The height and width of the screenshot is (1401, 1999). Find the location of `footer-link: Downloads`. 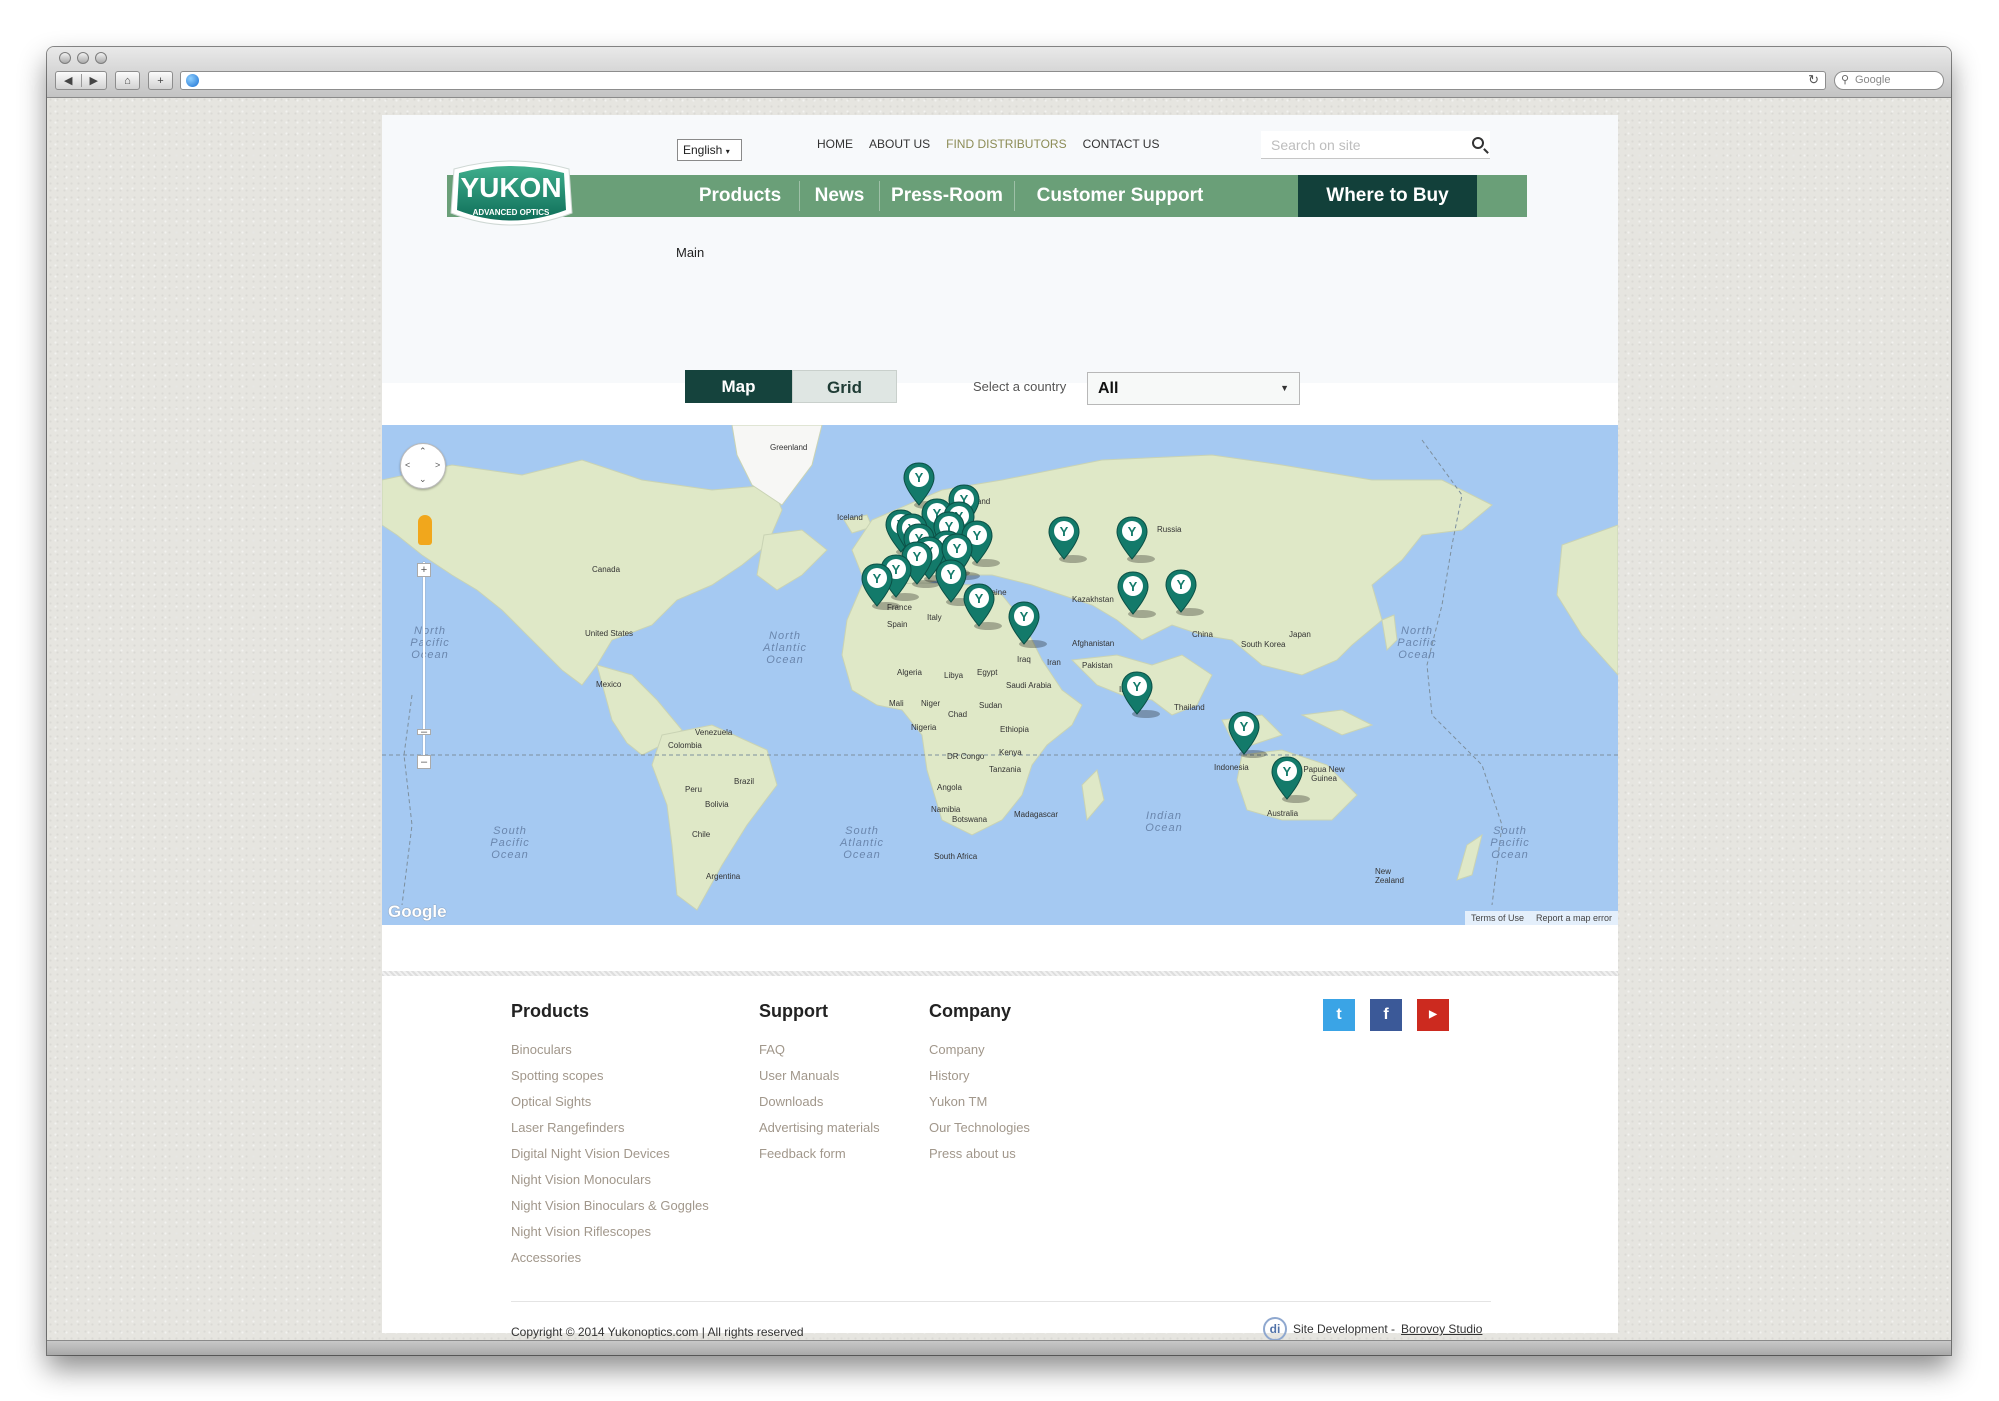

footer-link: Downloads is located at coordinates (819, 1107).